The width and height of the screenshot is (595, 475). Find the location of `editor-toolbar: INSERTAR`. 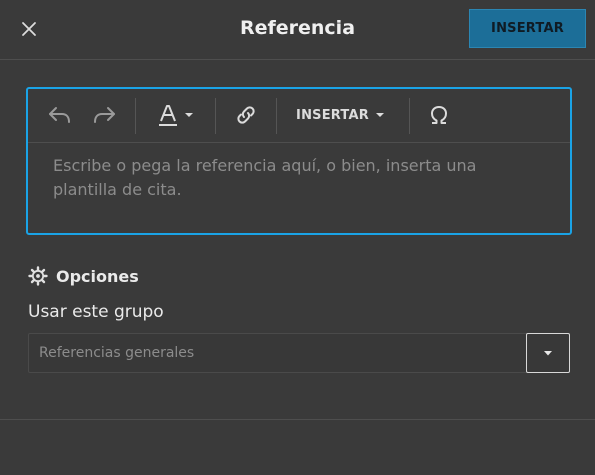

editor-toolbar: INSERTAR is located at coordinates (299, 116).